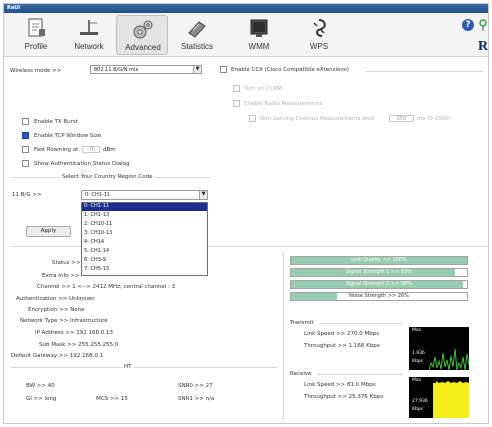 The image size is (492, 427). What do you see at coordinates (203, 195) in the screenshot?
I see `region-chevron-down-icon: ▼` at bounding box center [203, 195].